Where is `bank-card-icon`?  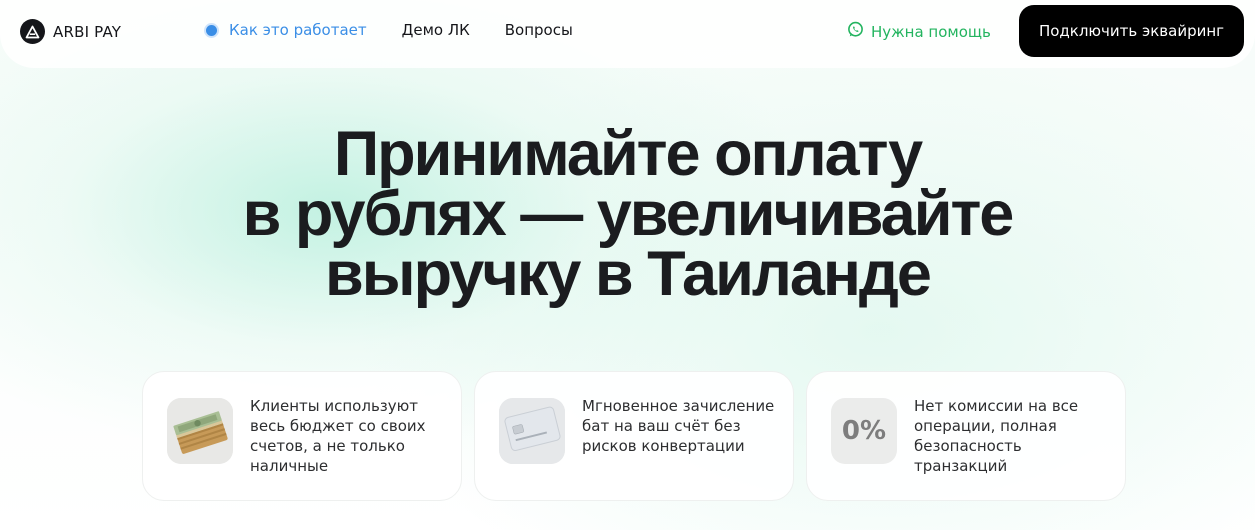
bank-card-icon is located at coordinates (532, 431).